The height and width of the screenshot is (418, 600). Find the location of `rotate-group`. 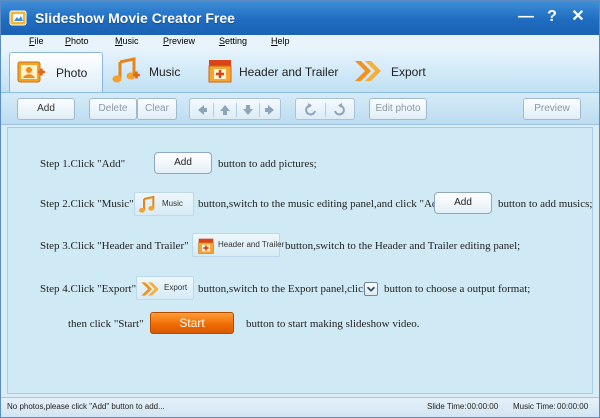

rotate-group is located at coordinates (325, 109).